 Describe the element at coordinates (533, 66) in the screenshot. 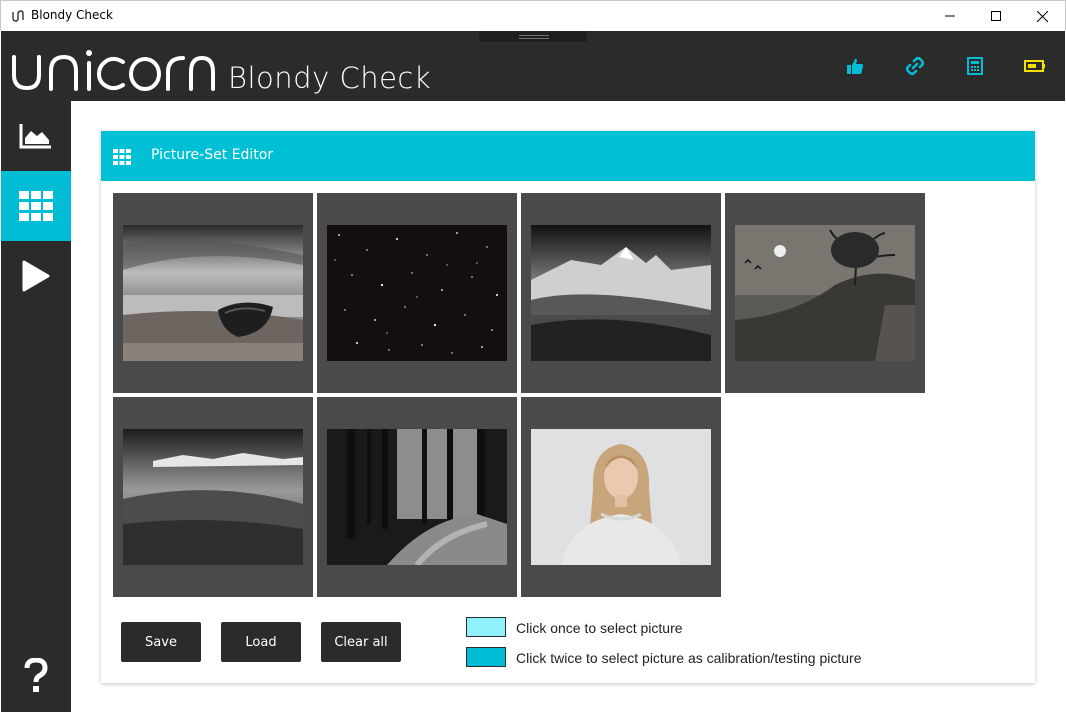

I see `app-header: Blondy Check` at that location.